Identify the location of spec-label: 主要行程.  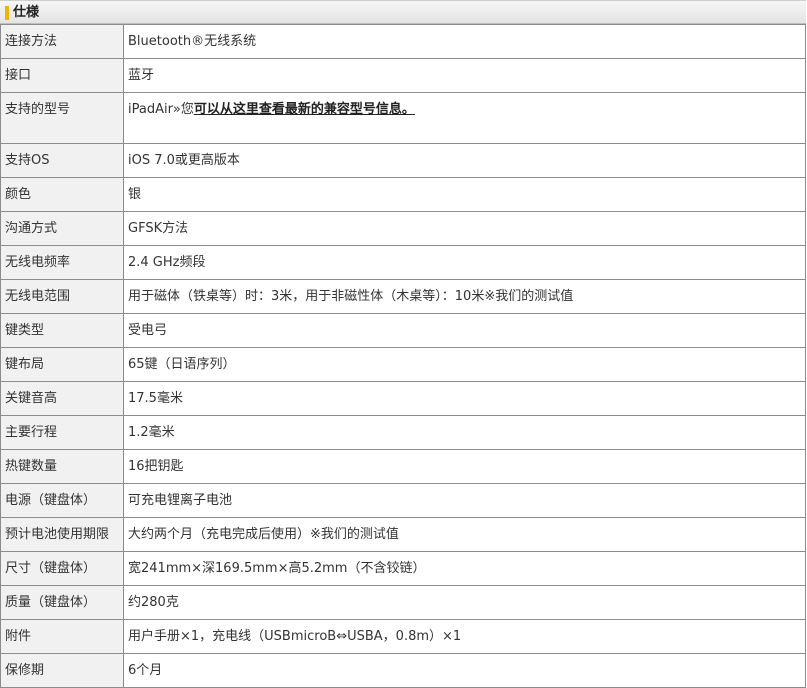
(31, 432).